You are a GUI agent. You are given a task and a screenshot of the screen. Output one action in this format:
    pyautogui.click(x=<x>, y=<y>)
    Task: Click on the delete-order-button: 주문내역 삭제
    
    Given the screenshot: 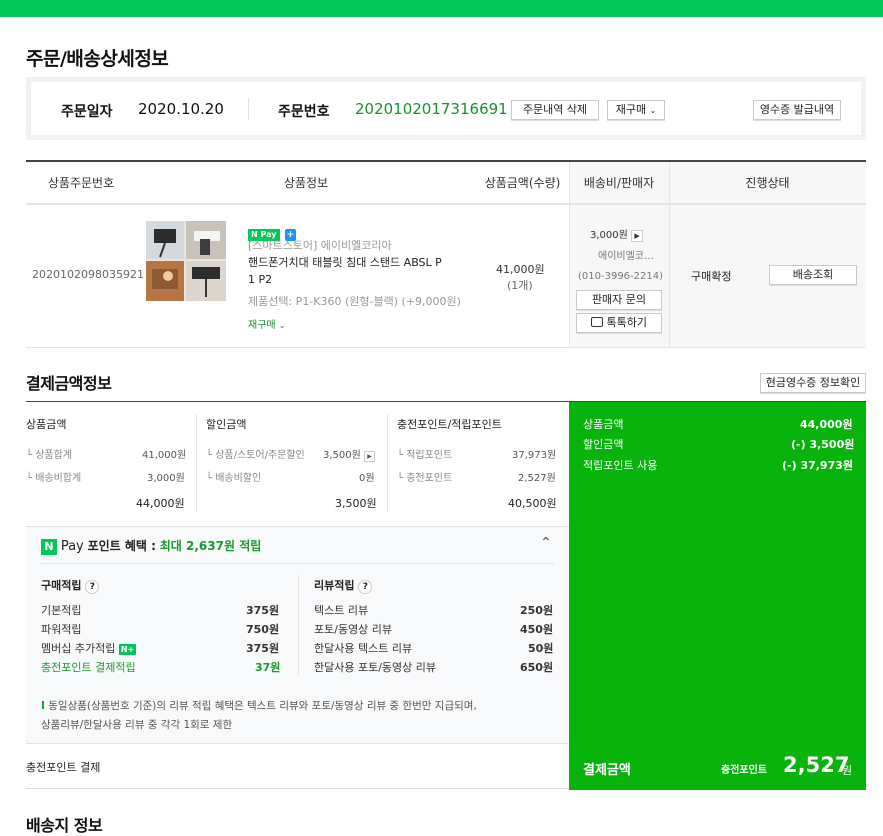 What is the action you would take?
    pyautogui.click(x=555, y=110)
    